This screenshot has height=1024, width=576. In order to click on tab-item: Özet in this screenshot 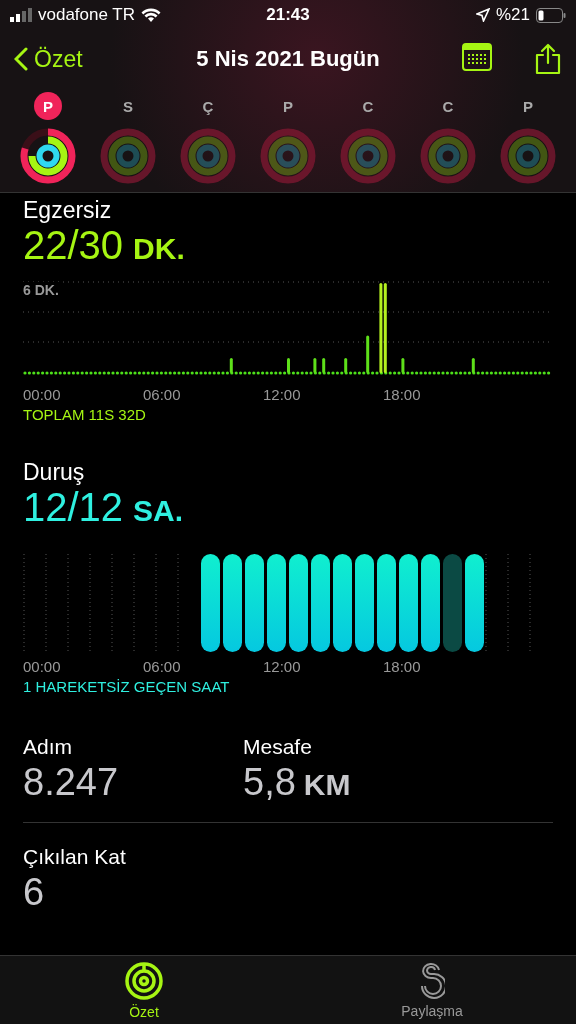, I will do `click(144, 990)`.